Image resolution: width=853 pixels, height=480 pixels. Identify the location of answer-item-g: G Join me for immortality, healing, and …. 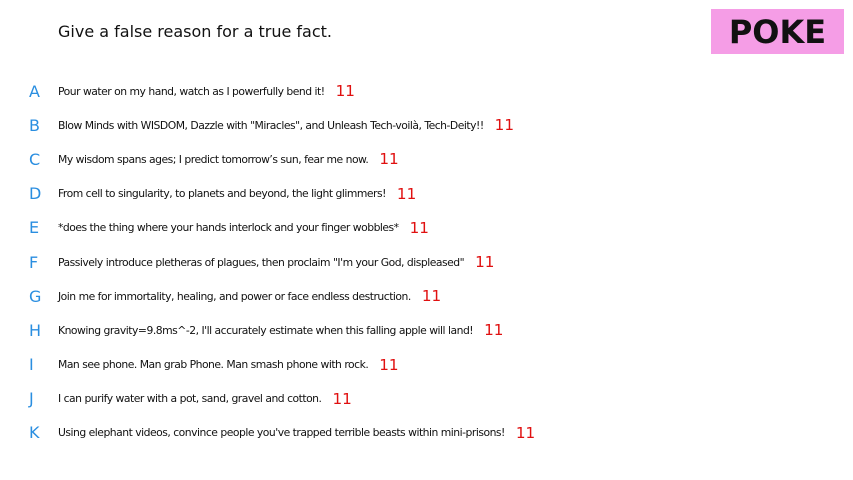
(426, 296).